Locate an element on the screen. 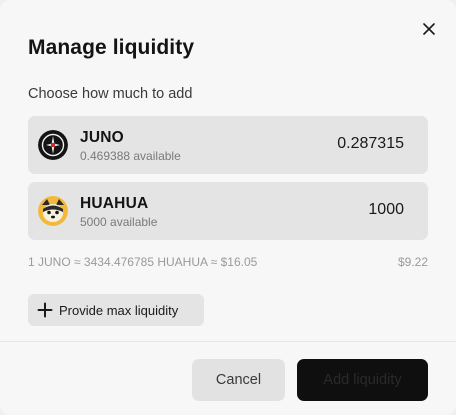 The image size is (456, 415). juno-token-icon is located at coordinates (53, 145).